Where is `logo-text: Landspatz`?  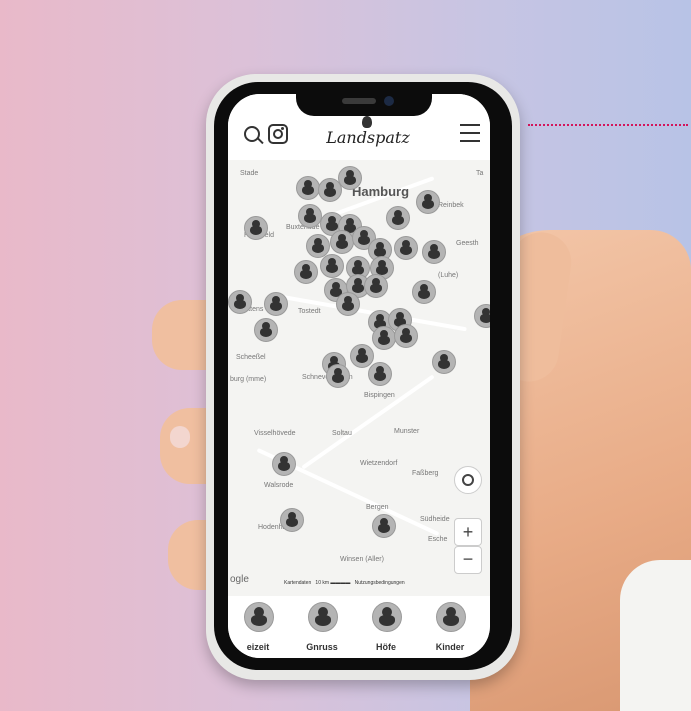 logo-text: Landspatz is located at coordinates (368, 137).